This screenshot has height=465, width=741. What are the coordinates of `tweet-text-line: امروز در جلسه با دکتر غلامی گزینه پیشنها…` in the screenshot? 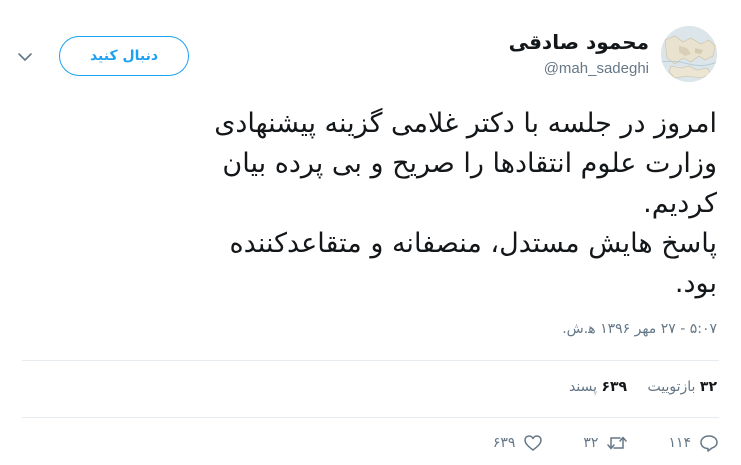 It's located at (465, 123).